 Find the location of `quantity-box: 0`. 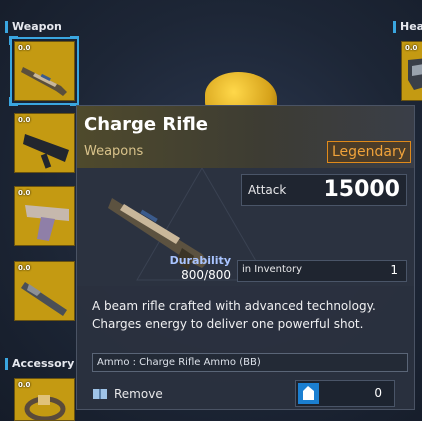

quantity-box: 0 is located at coordinates (345, 393).